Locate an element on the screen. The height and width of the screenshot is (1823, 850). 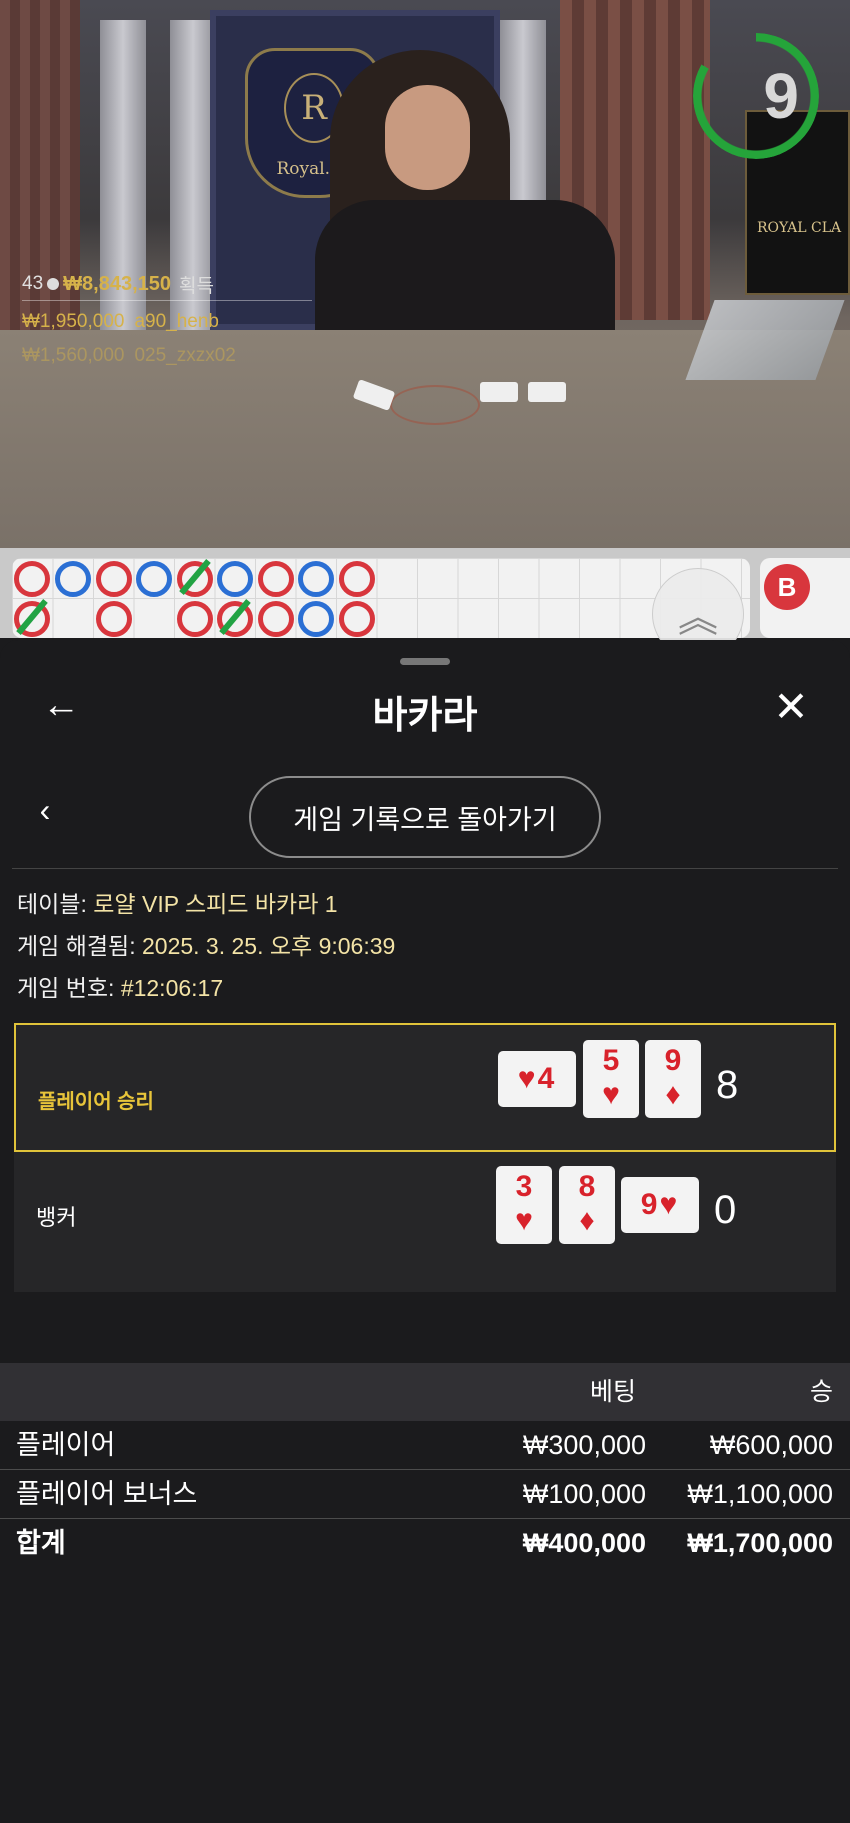
resolved-label: 게임 해결됨: is located at coordinates (76, 946).